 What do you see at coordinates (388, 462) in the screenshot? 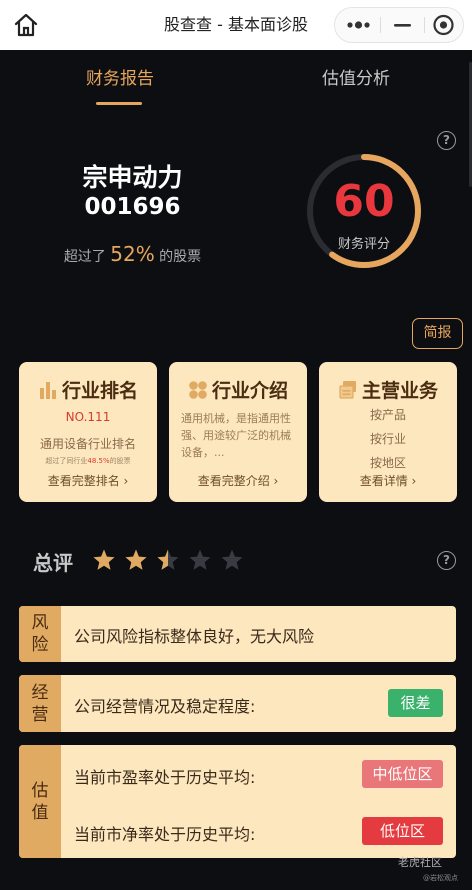
I see `business-by-region: 按地区` at bounding box center [388, 462].